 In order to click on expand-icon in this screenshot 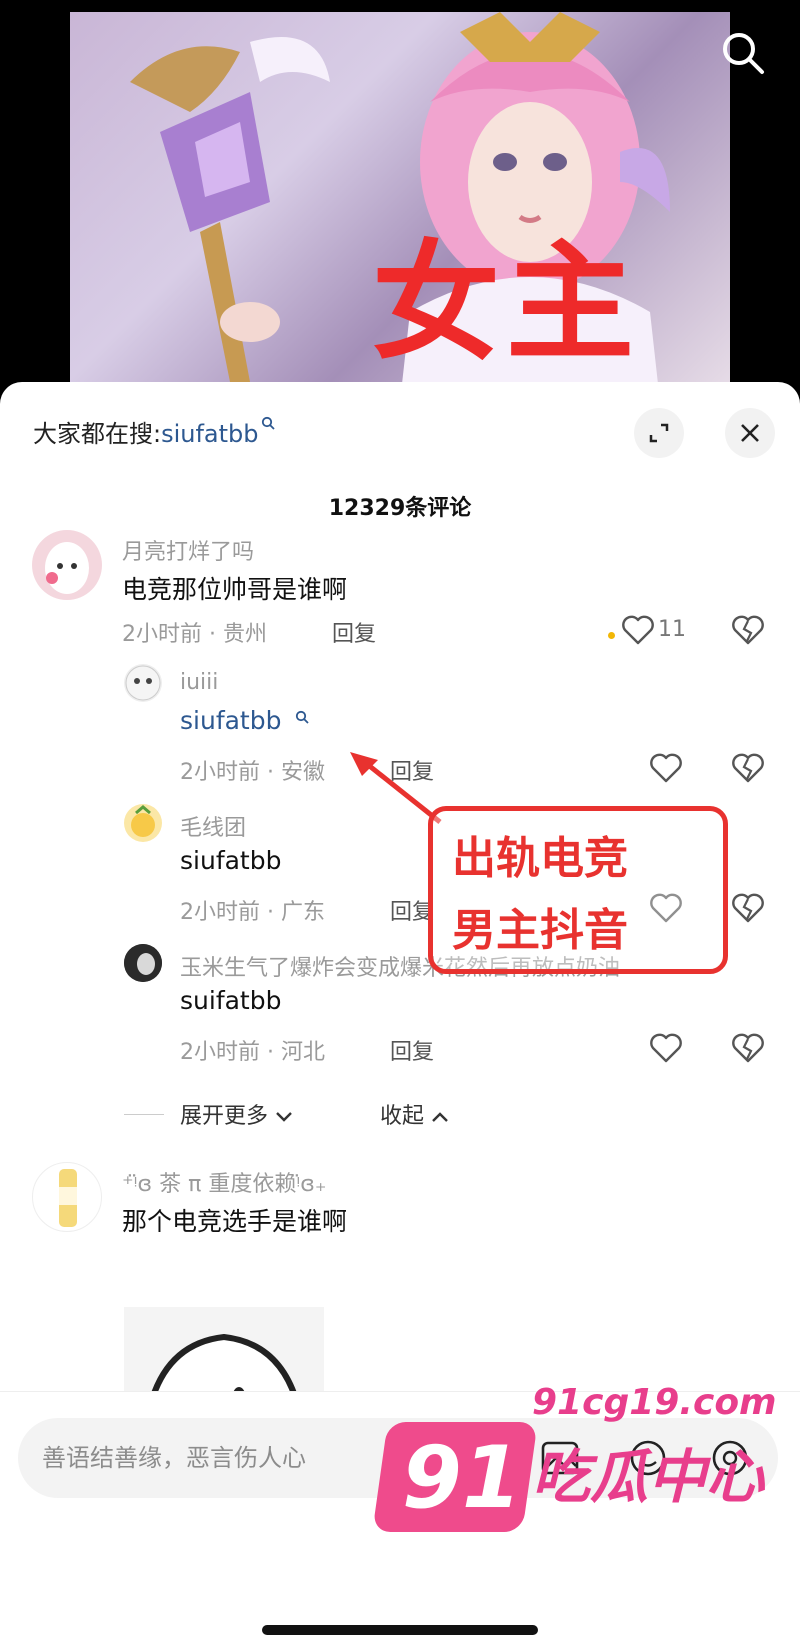, I will do `click(659, 433)`.